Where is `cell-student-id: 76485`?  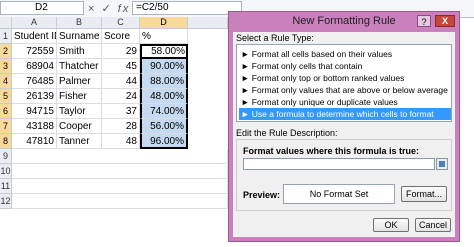 cell-student-id: 76485 is located at coordinates (34, 81).